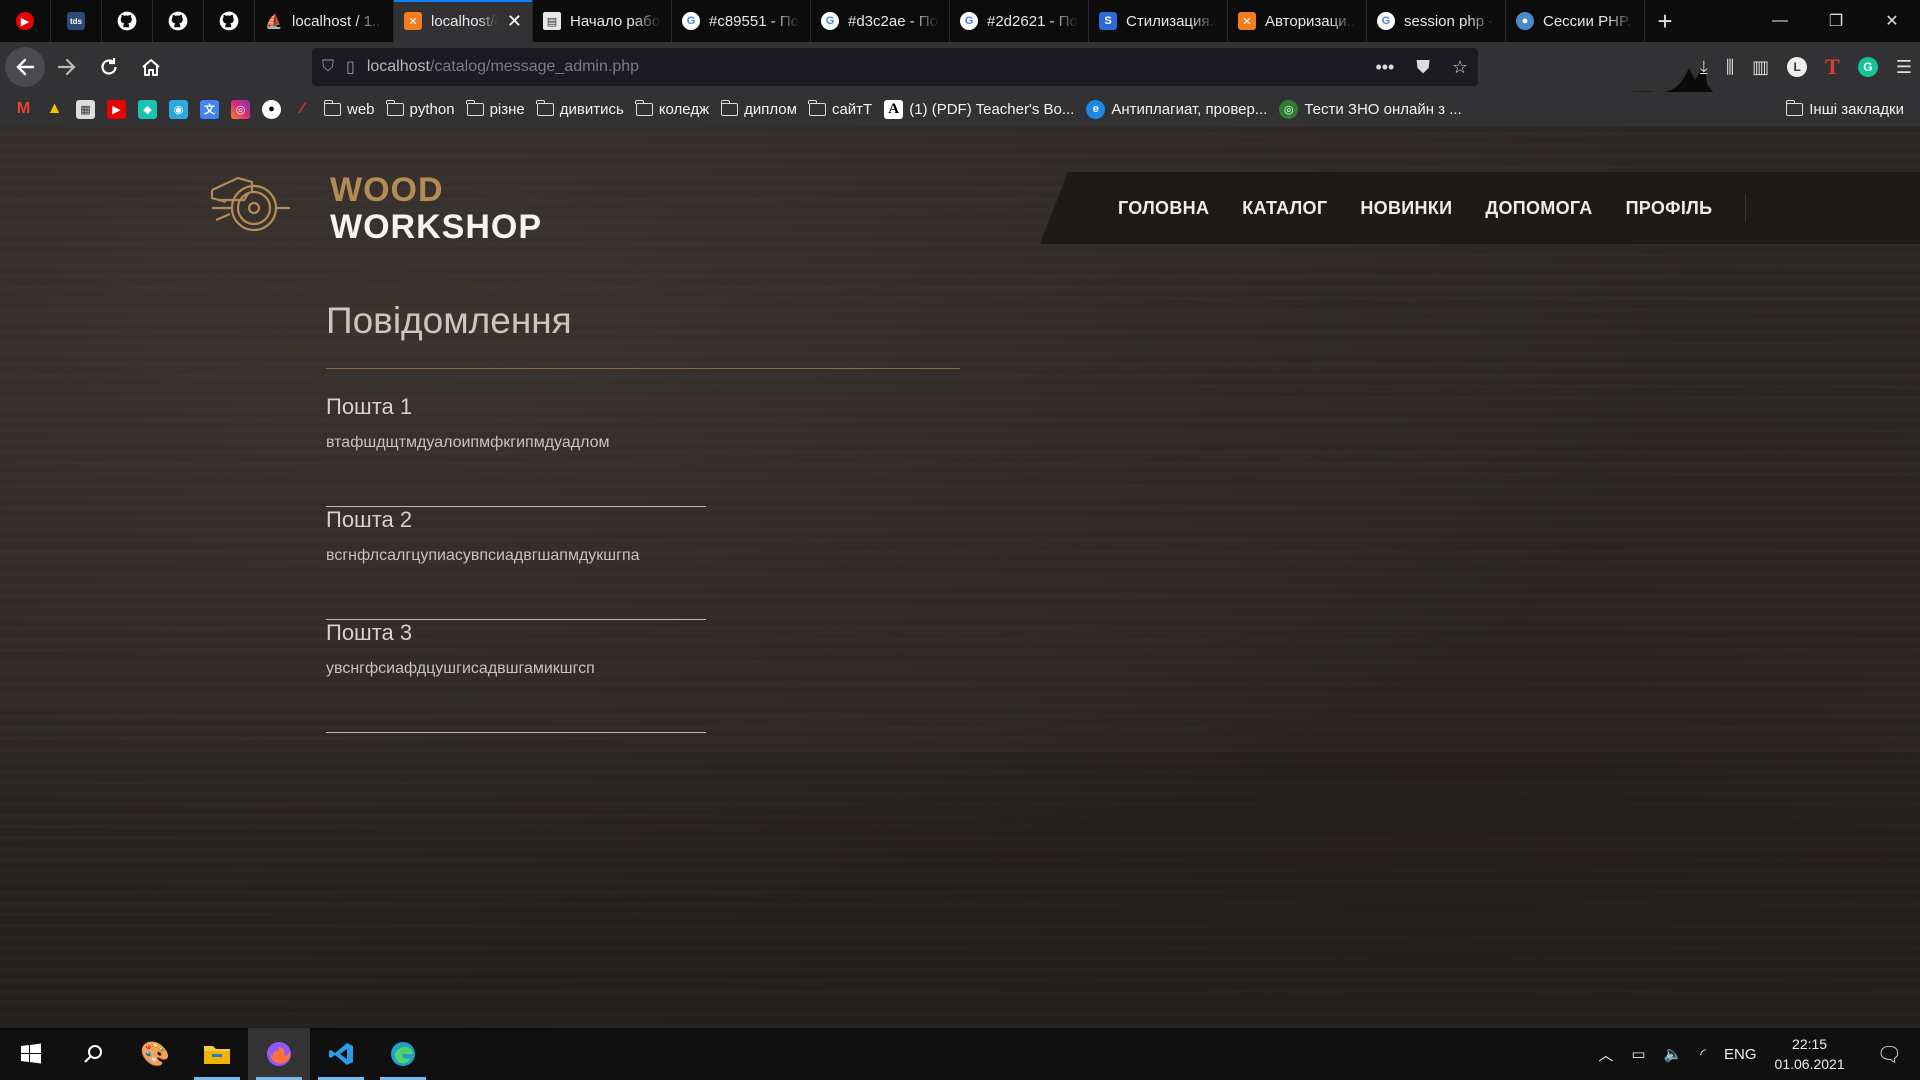 Image resolution: width=1920 pixels, height=1080 pixels. Describe the element at coordinates (1867, 67) in the screenshot. I see `grammarly-icon: G` at that location.